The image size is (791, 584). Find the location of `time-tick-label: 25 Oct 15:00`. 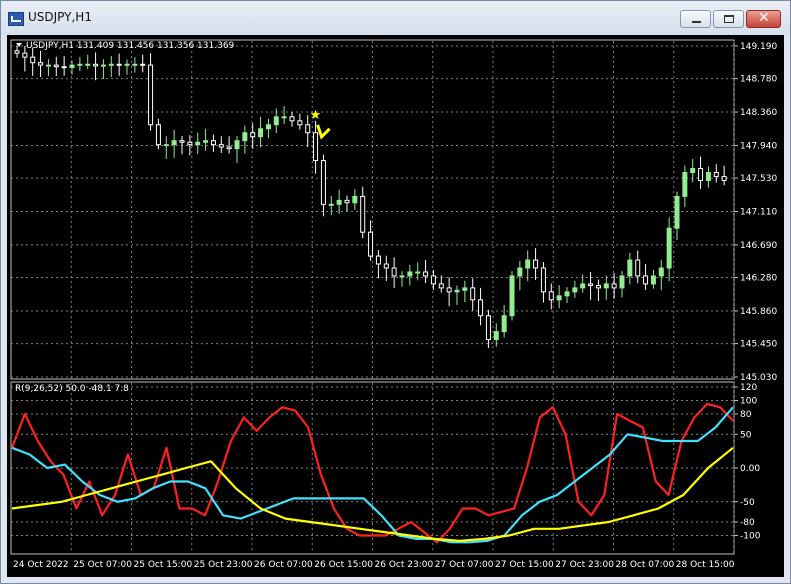

time-tick-label: 25 Oct 15:00 is located at coordinates (163, 565).